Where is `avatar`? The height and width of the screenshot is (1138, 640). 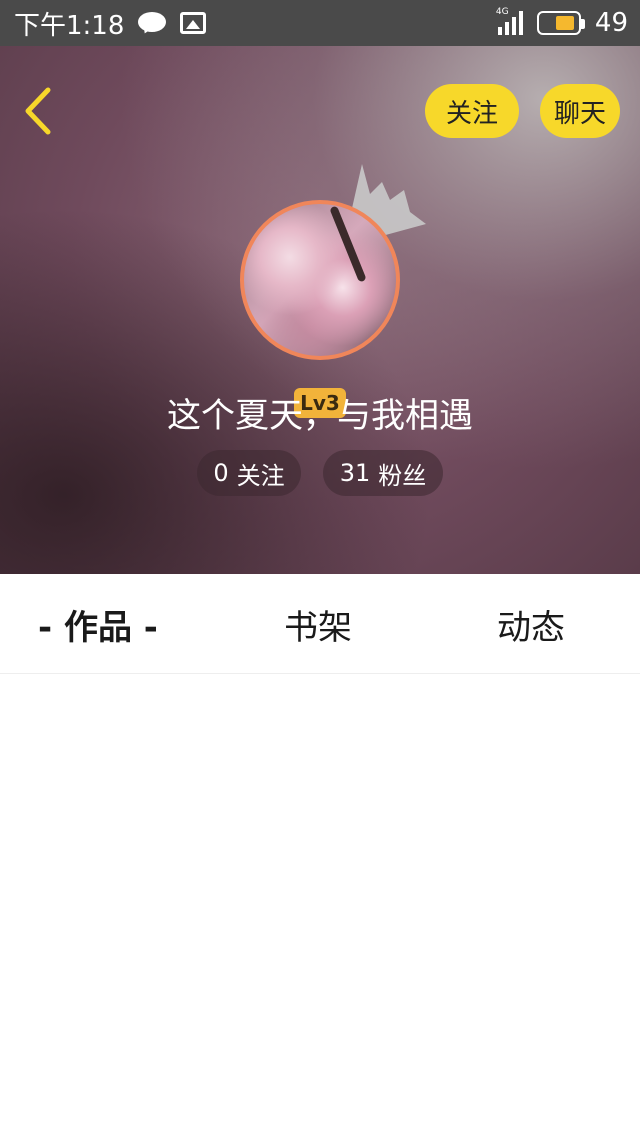
avatar is located at coordinates (320, 280).